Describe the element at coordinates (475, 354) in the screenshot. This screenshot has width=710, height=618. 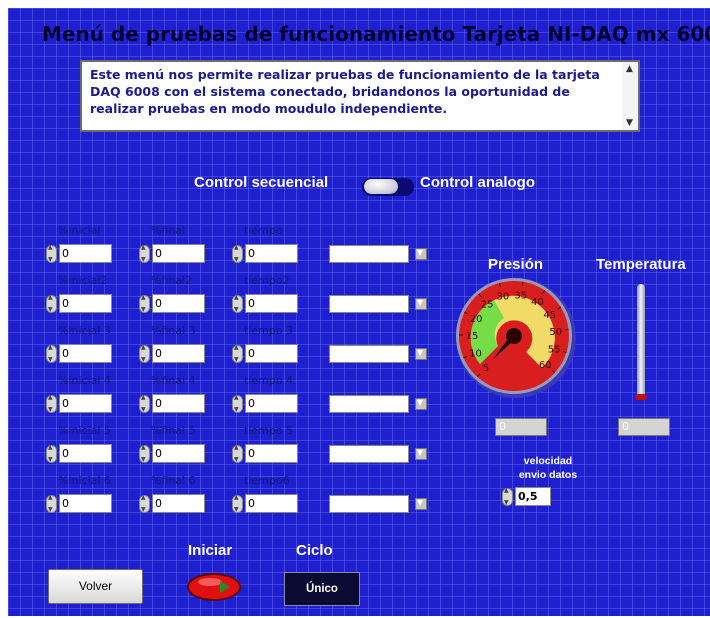
I see `gauge-scale-label: 10` at that location.